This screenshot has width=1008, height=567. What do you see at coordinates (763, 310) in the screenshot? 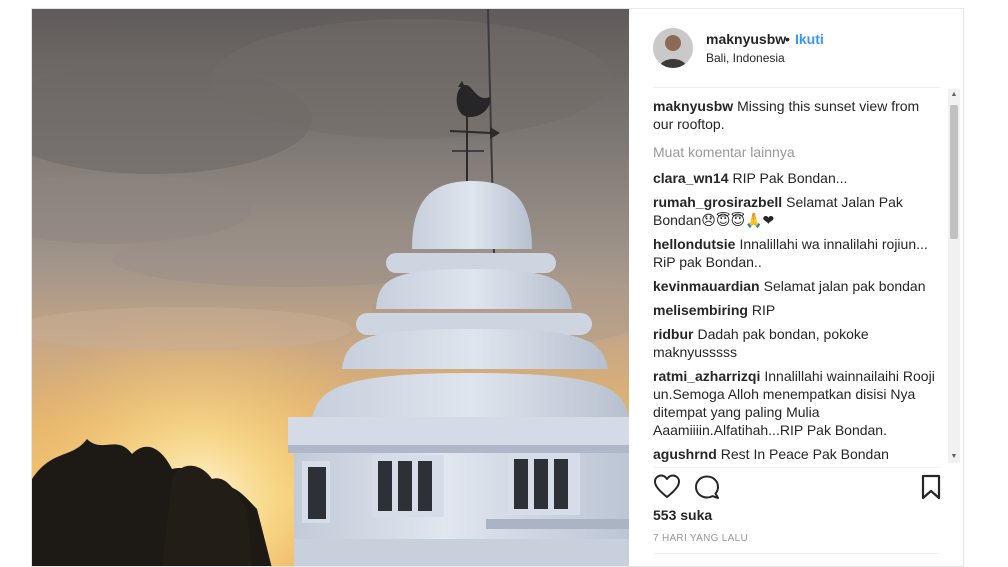
I see `comment-text: RIP` at bounding box center [763, 310].